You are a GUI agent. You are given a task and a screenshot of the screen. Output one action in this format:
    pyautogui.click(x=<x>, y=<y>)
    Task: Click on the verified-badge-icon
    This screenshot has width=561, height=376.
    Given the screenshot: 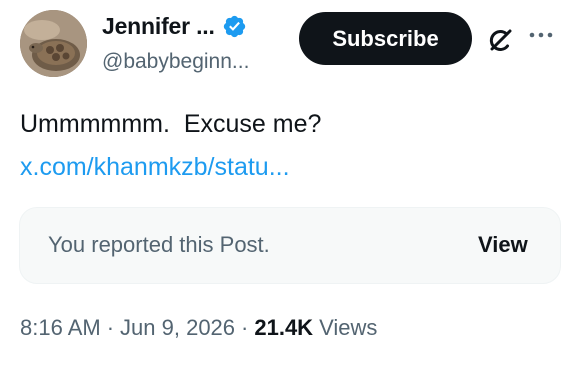 What is the action you would take?
    pyautogui.click(x=234, y=26)
    